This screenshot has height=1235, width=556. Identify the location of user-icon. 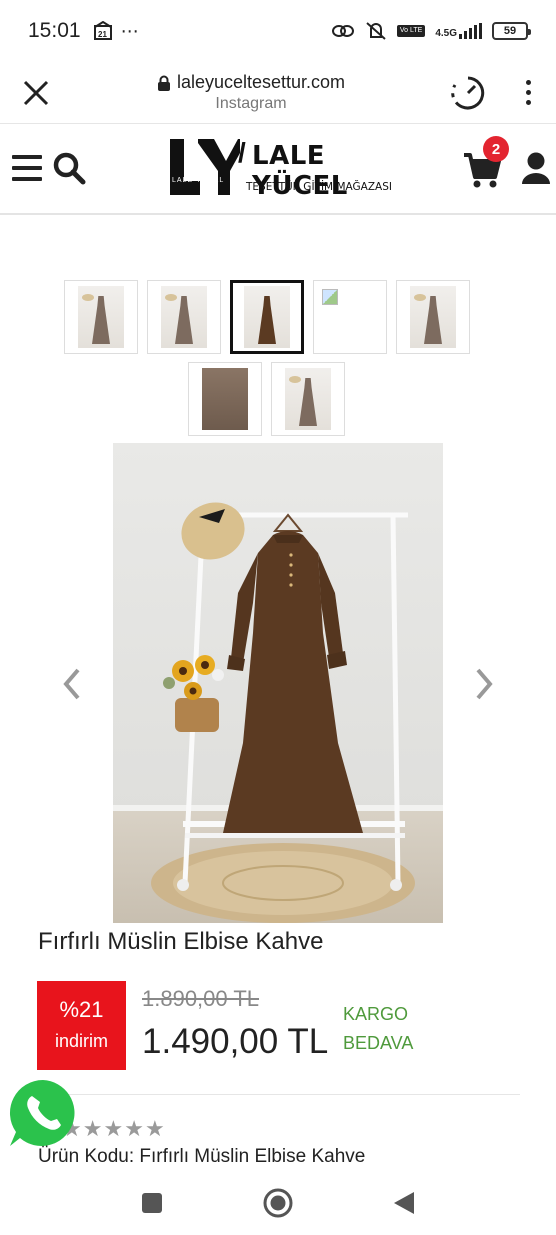
(536, 168).